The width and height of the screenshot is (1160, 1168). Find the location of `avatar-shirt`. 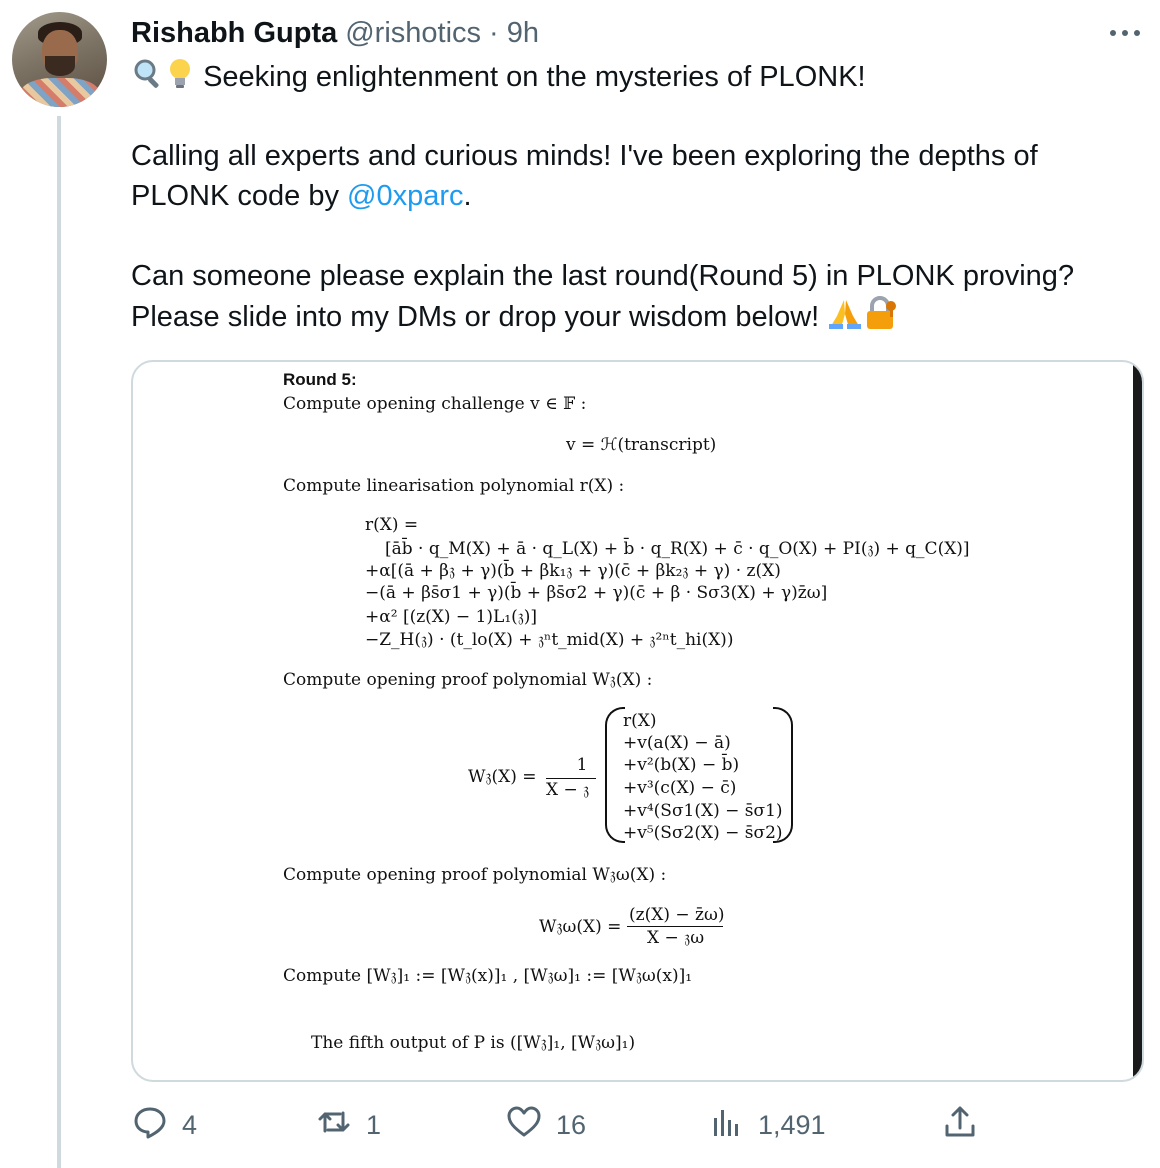

avatar-shirt is located at coordinates (60, 92).